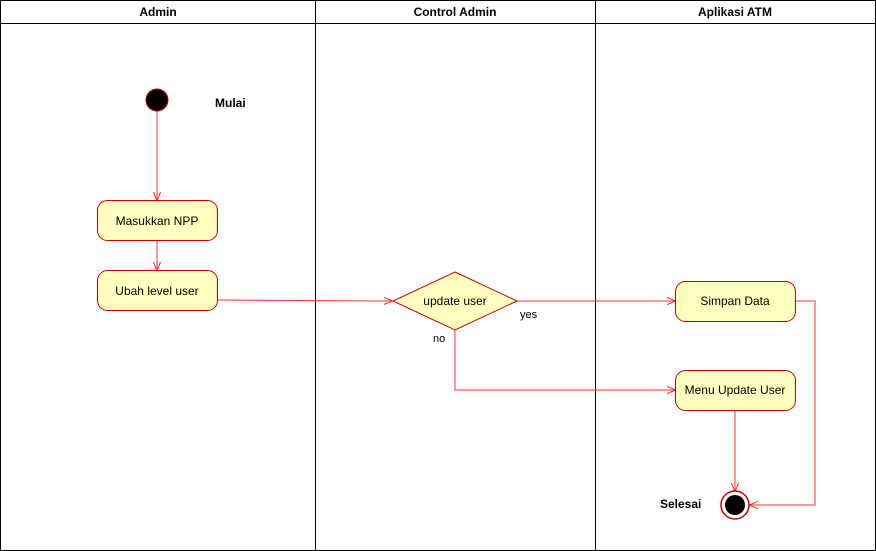 The image size is (876, 551). I want to click on action-enter-npp: Masukkan NPP, so click(157, 220).